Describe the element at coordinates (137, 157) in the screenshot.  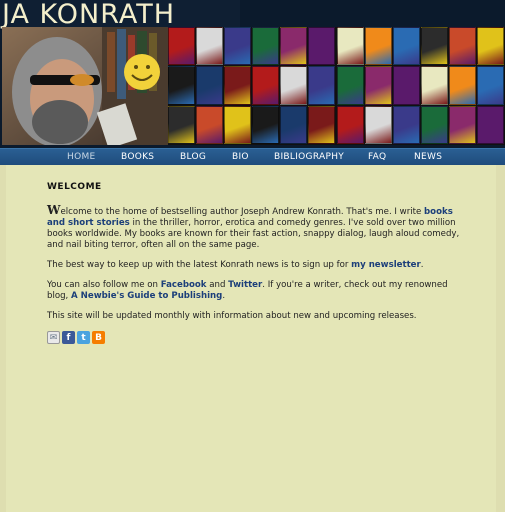
I see `nav-books: BOOKS` at that location.